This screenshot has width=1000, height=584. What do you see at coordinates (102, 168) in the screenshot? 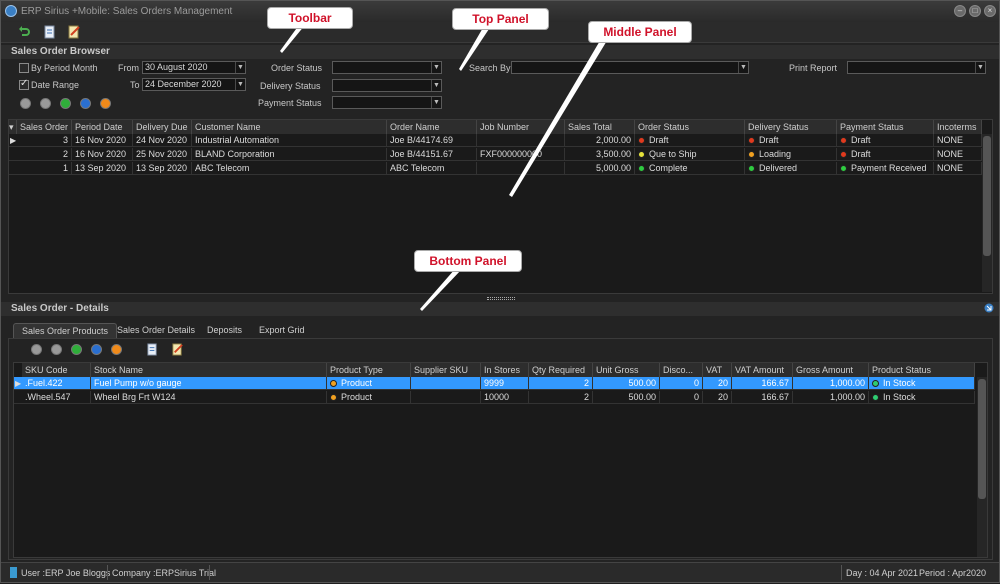
I see `cell-period: 13 Sep 2020` at bounding box center [102, 168].